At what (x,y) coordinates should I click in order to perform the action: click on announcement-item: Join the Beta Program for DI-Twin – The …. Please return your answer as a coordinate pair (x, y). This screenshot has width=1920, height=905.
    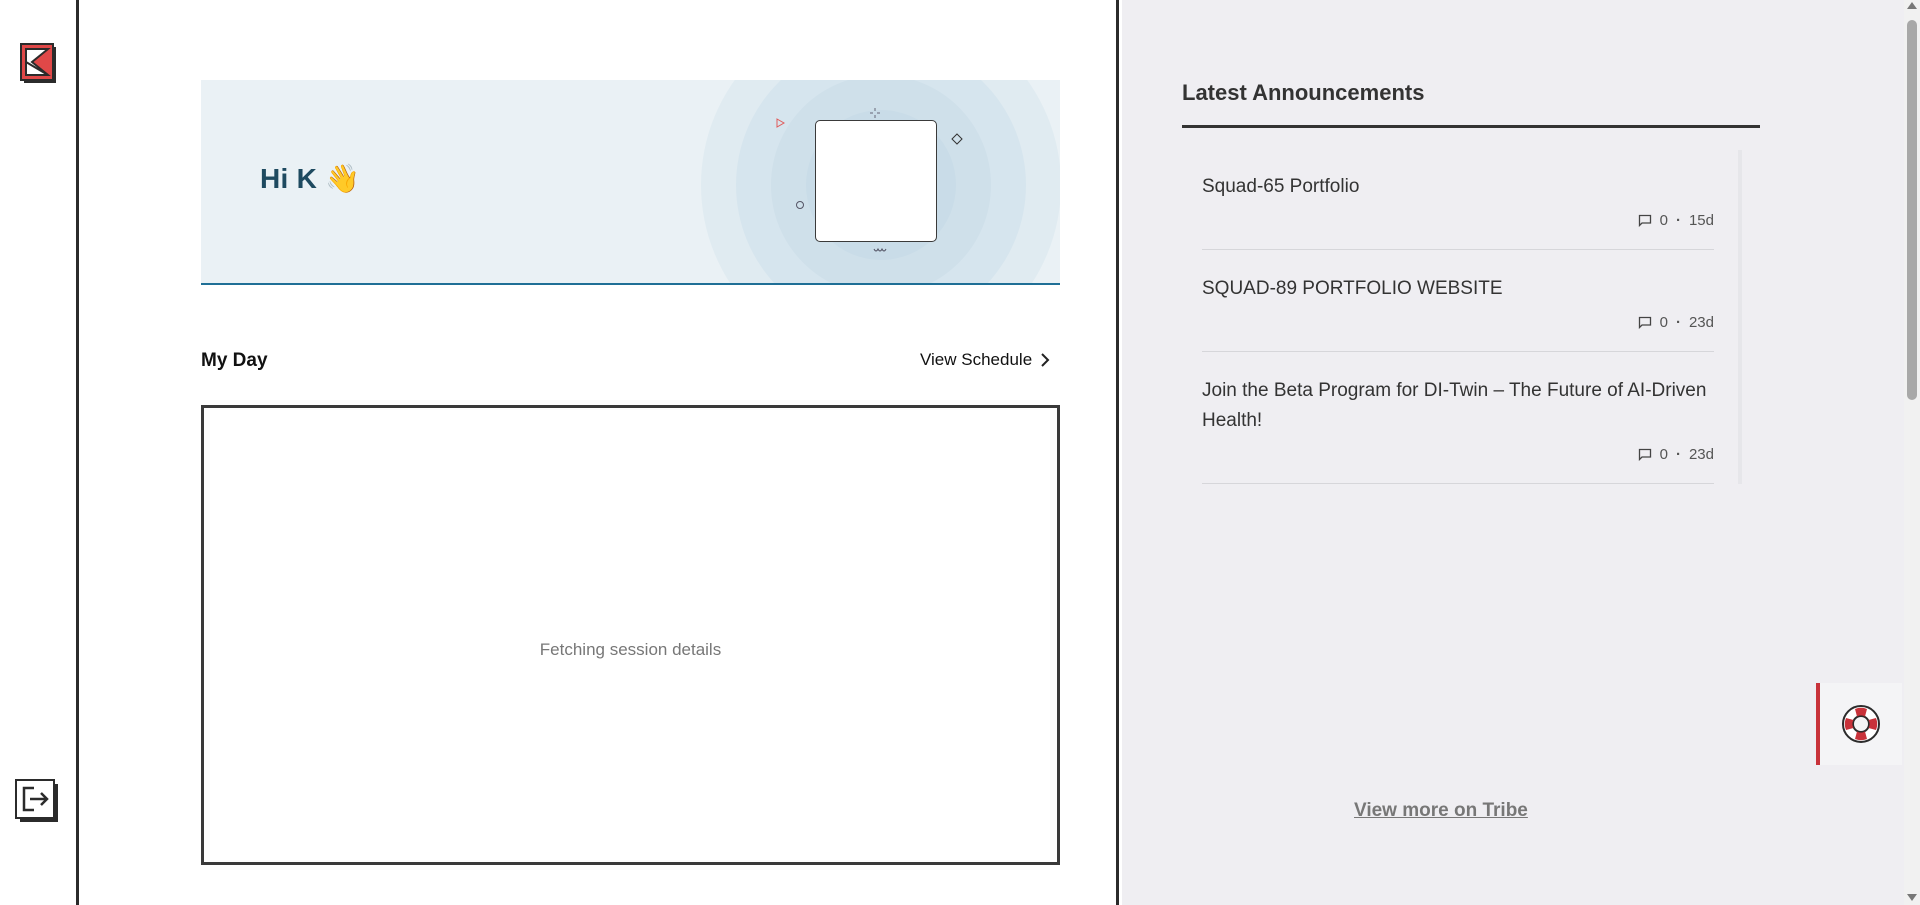
    Looking at the image, I should click on (1458, 418).